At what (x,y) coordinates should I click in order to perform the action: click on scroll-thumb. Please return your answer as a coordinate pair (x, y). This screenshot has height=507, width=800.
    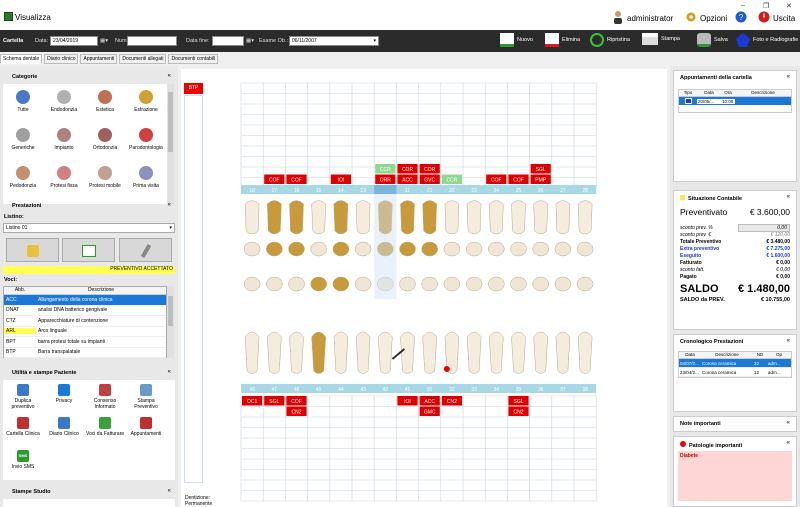
    Looking at the image, I should click on (170, 311).